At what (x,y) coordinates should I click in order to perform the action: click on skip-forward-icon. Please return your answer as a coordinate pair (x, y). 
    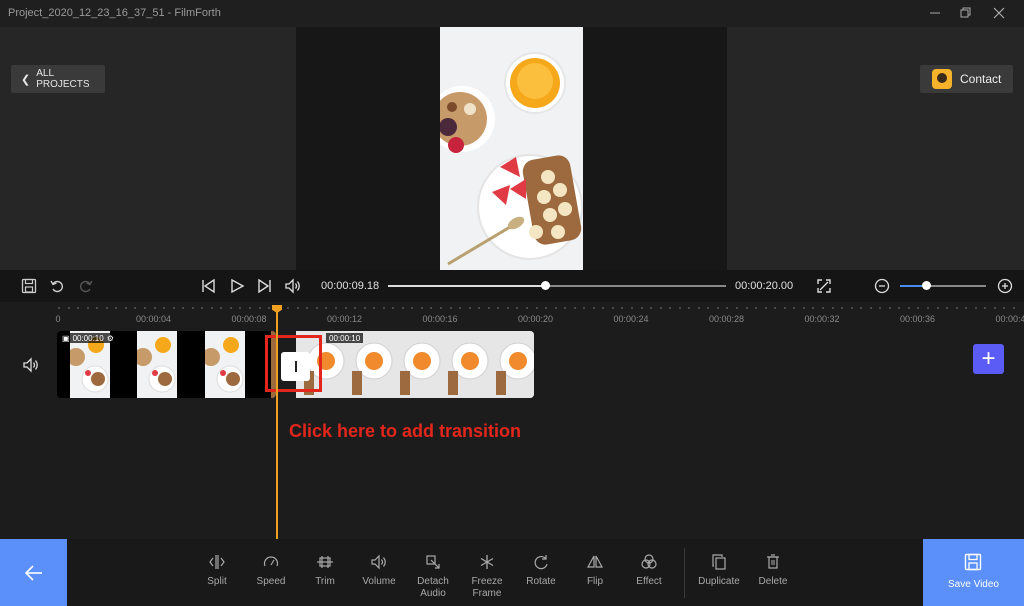
    Looking at the image, I should click on (265, 286).